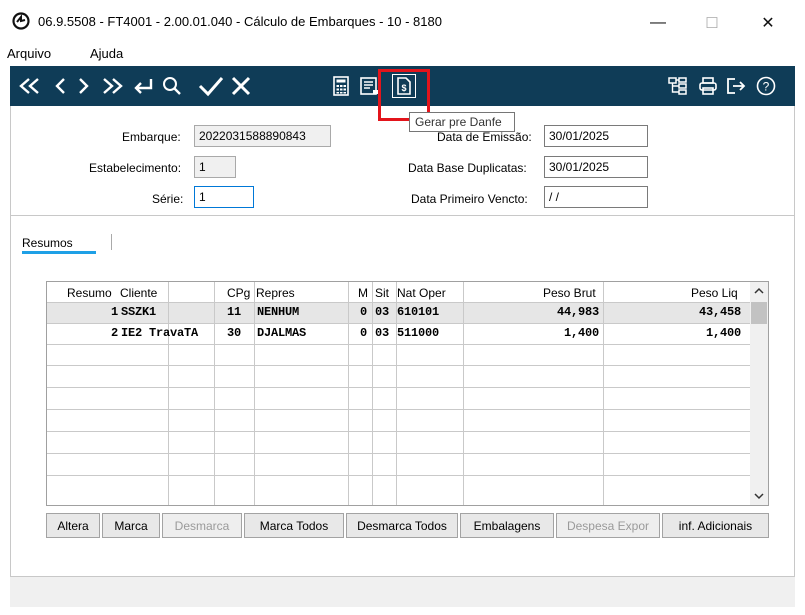  I want to click on embalagens-button: Embalagens, so click(507, 525).